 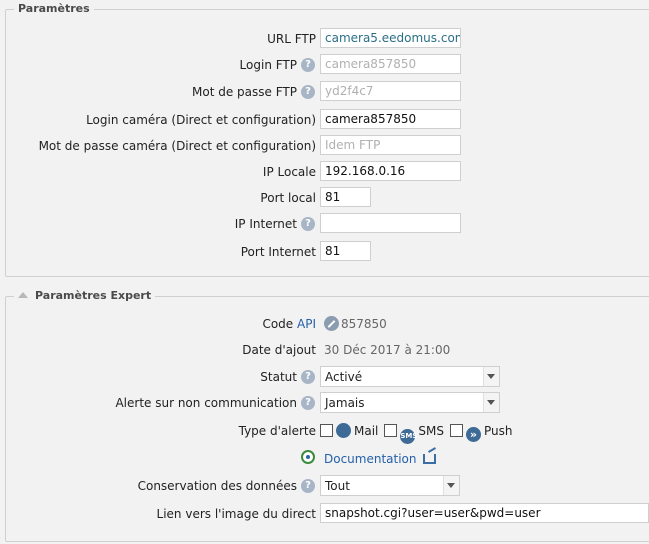 I want to click on ip-locale-label: IP Locale, so click(x=289, y=172).